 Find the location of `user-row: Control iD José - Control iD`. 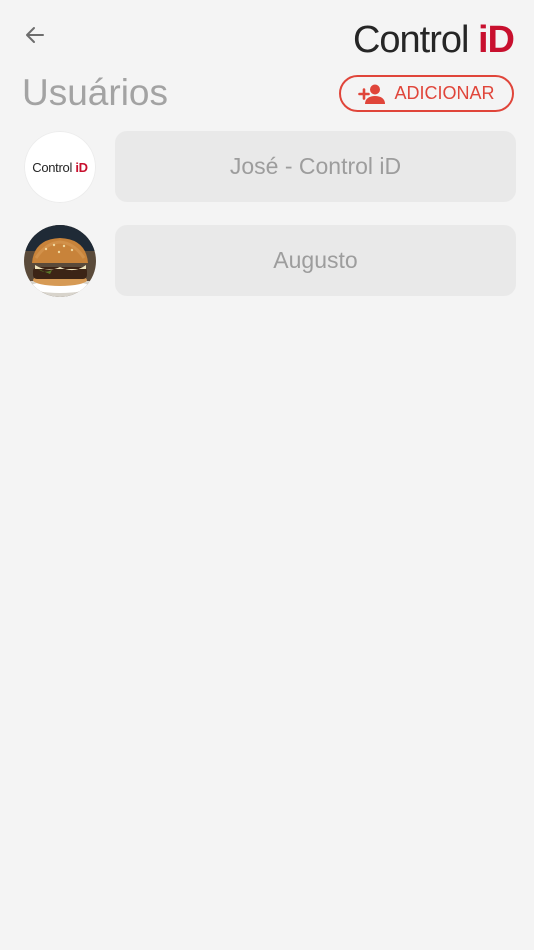

user-row: Control iD José - Control iD is located at coordinates (270, 167).